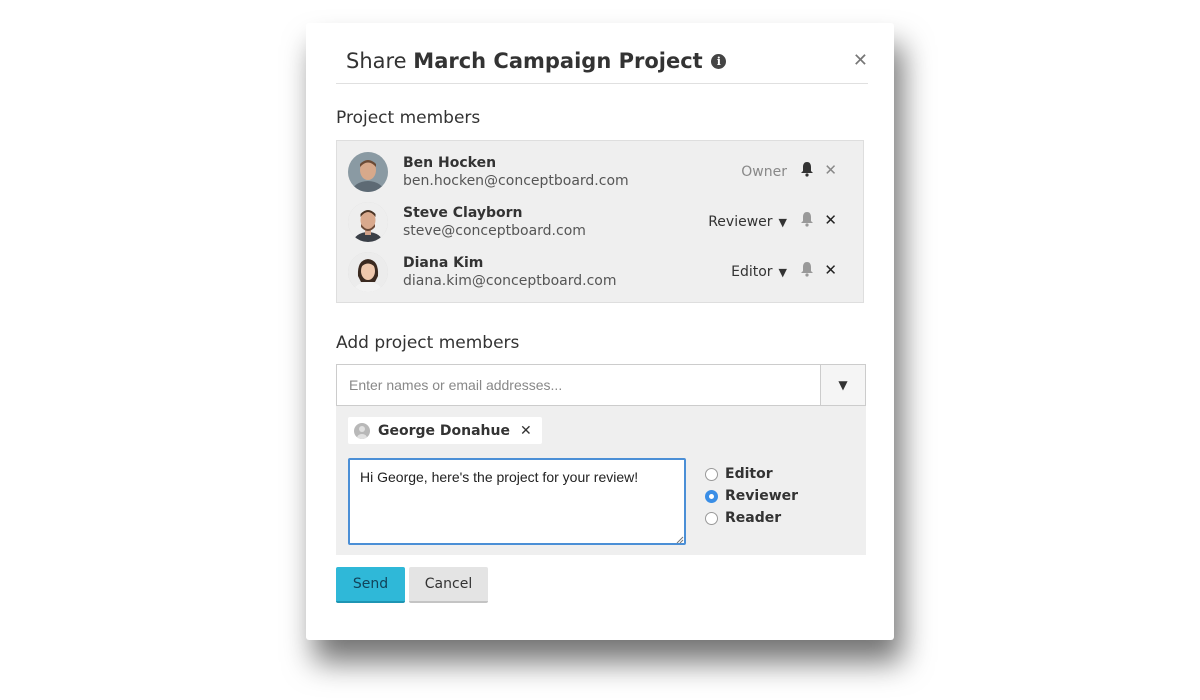 Image resolution: width=1200 pixels, height=700 pixels. What do you see at coordinates (740, 222) in the screenshot?
I see `member-role-label: Reviewer` at bounding box center [740, 222].